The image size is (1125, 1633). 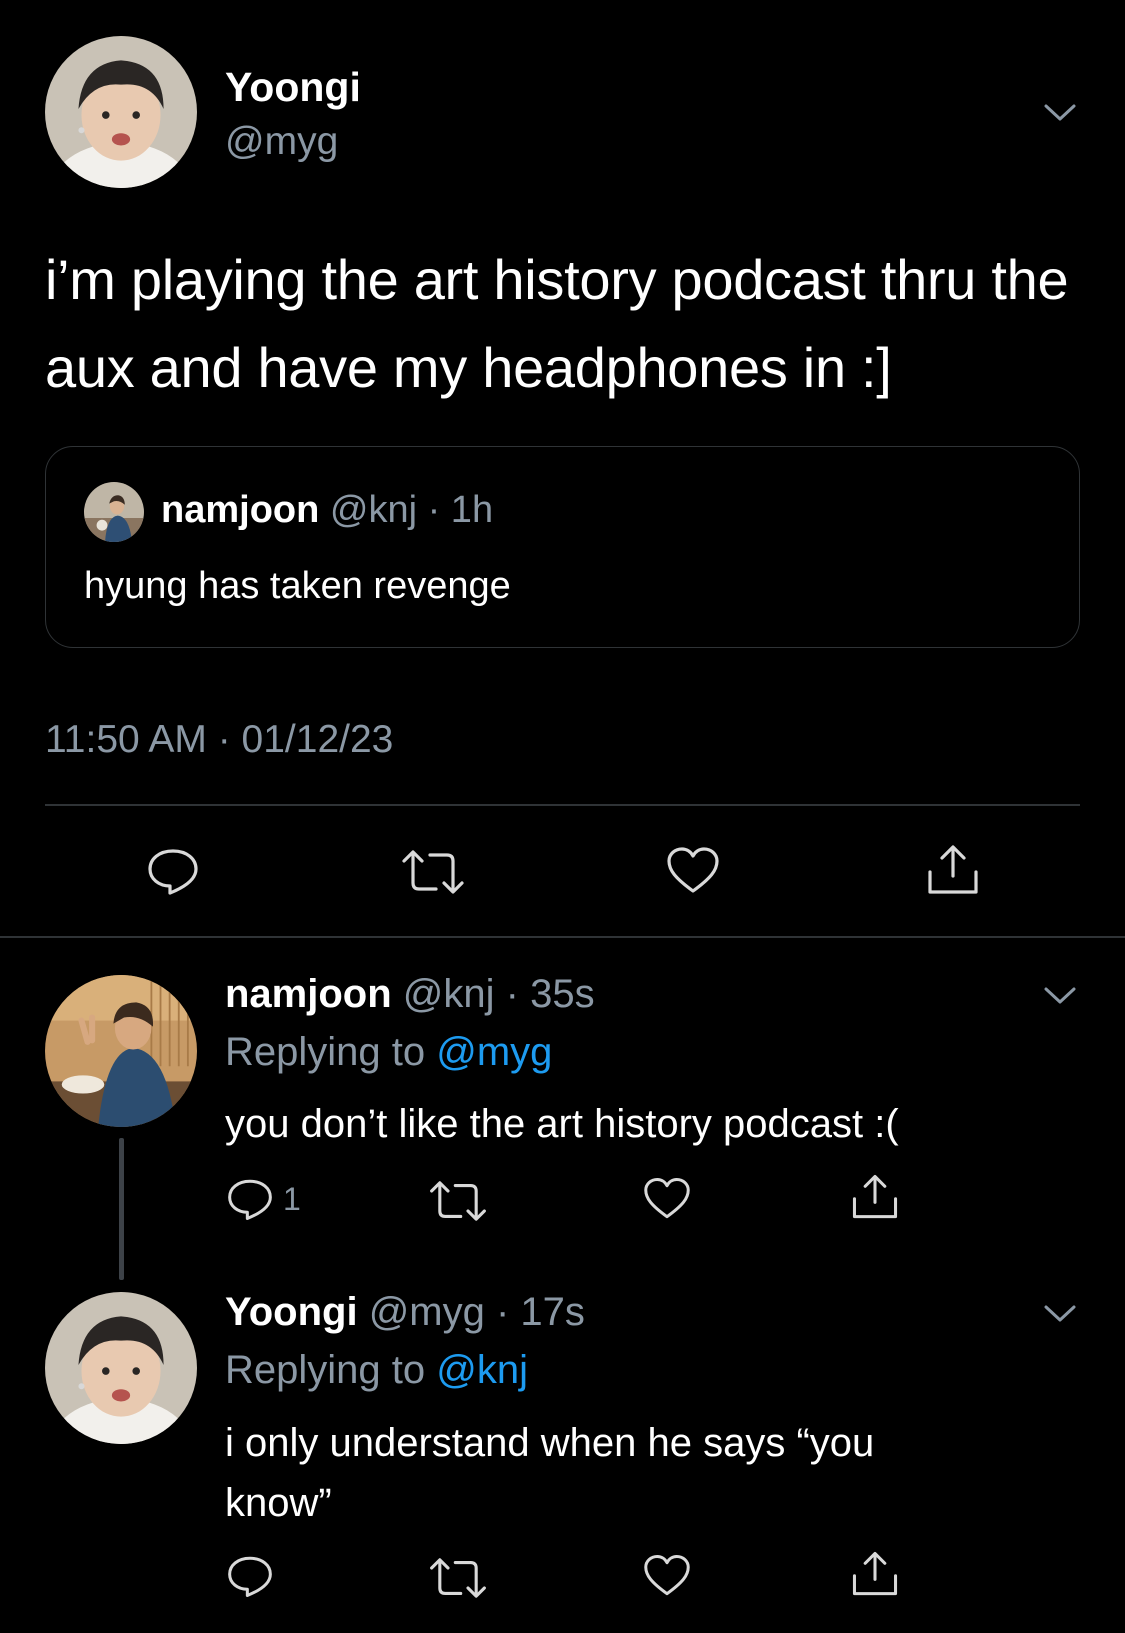 What do you see at coordinates (411, 510) in the screenshot?
I see `quoted-author-meta: @knj · 1h` at bounding box center [411, 510].